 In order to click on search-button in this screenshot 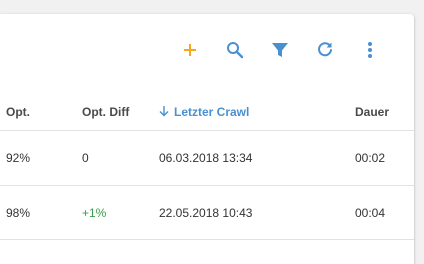, I will do `click(235, 50)`.